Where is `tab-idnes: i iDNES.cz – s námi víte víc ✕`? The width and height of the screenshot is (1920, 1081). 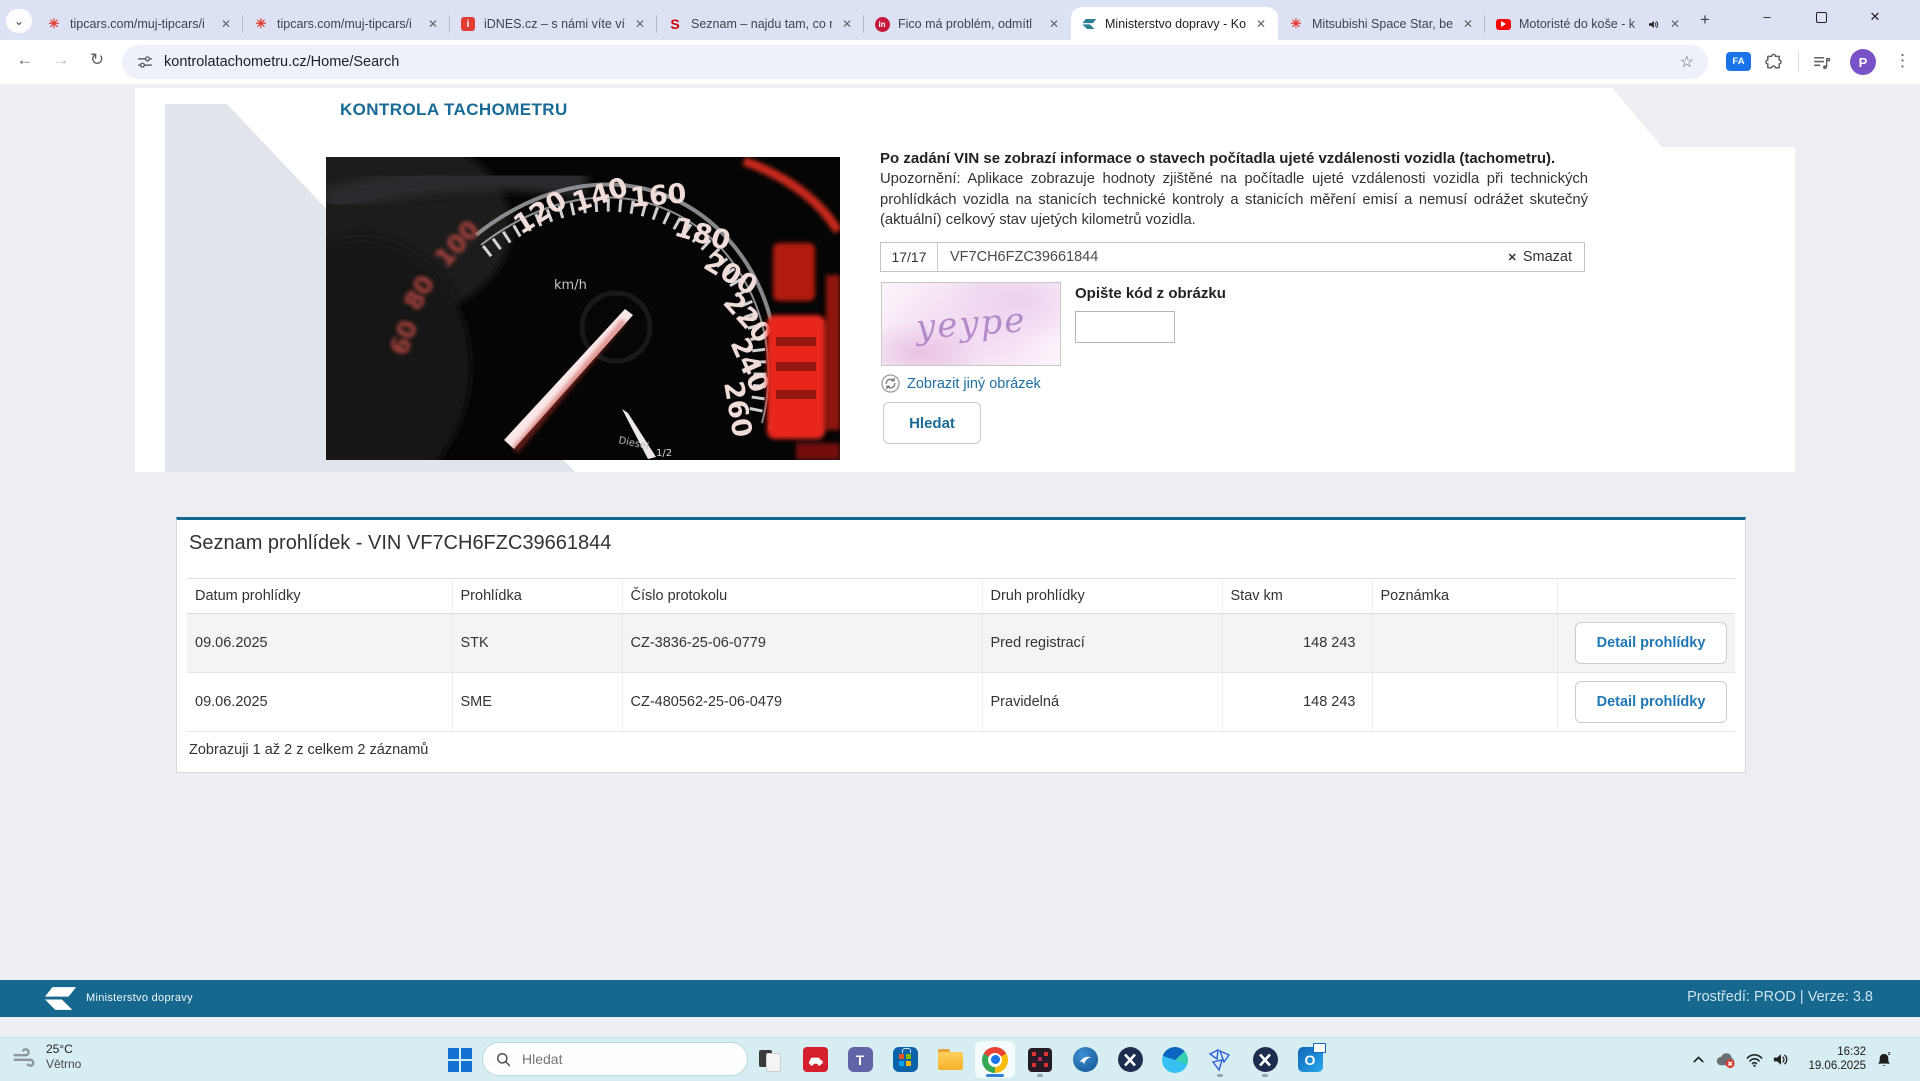 tab-idnes: i iDNES.cz – s námi víte víc ✕ is located at coordinates (553, 24).